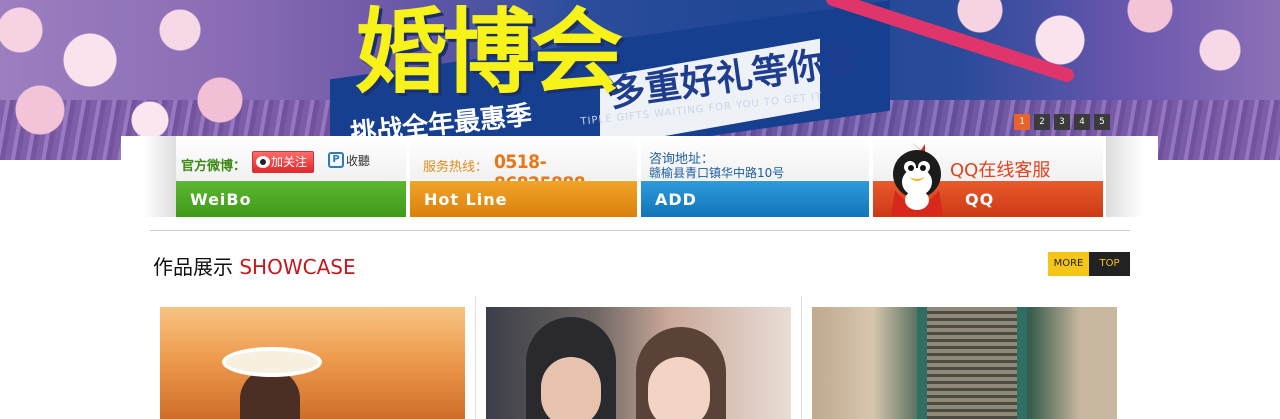 Image resolution: width=1280 pixels, height=419 pixels. What do you see at coordinates (1042, 122) in the screenshot?
I see `slide-dot-2: 2` at bounding box center [1042, 122].